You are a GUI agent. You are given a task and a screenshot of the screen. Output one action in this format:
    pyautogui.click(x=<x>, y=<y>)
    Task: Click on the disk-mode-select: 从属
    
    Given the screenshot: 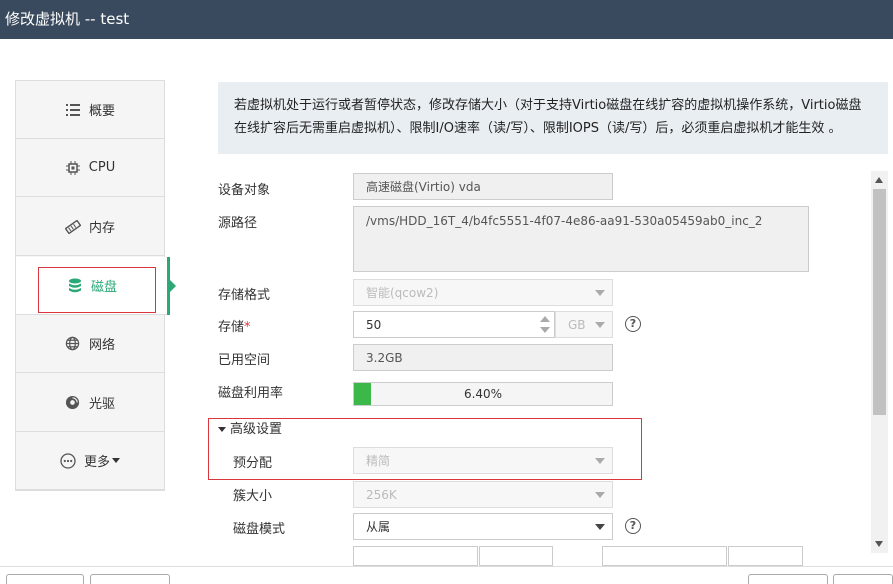 What is the action you would take?
    pyautogui.click(x=483, y=526)
    